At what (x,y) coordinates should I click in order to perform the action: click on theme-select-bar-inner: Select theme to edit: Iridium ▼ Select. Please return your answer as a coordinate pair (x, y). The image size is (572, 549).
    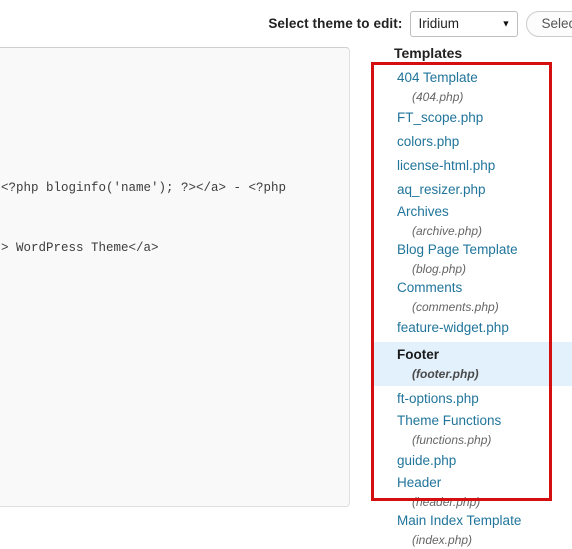
    Looking at the image, I should click on (420, 23).